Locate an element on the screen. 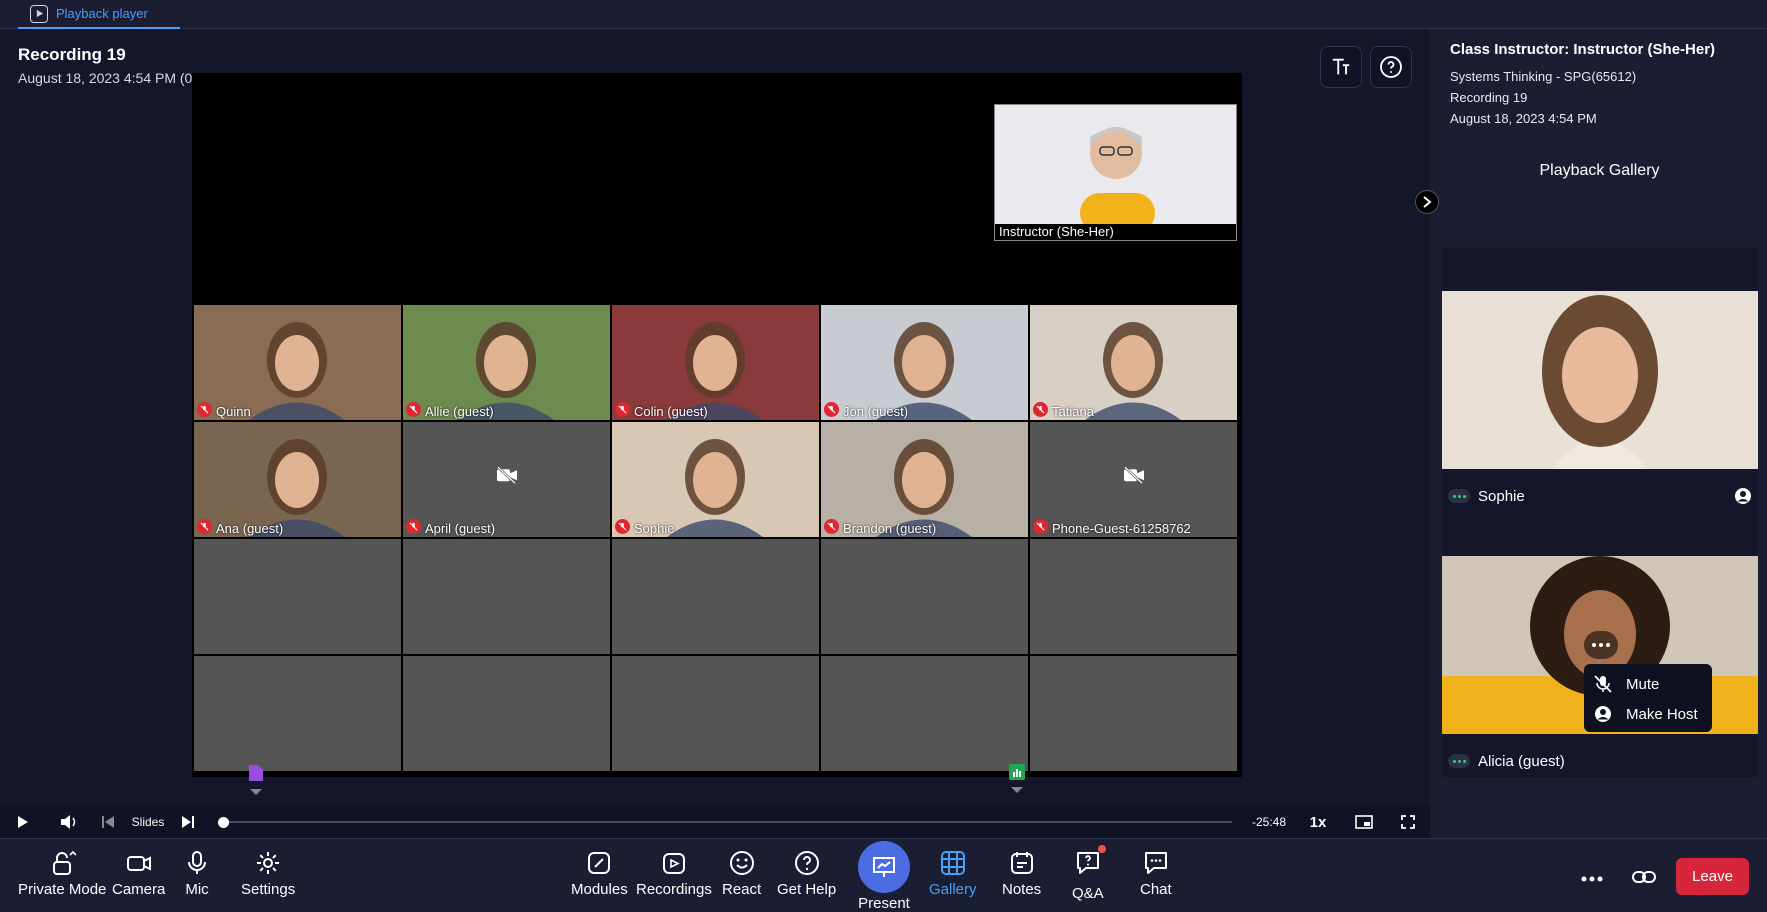 The image size is (1767, 912). chat-button: Chat is located at coordinates (1156, 873).